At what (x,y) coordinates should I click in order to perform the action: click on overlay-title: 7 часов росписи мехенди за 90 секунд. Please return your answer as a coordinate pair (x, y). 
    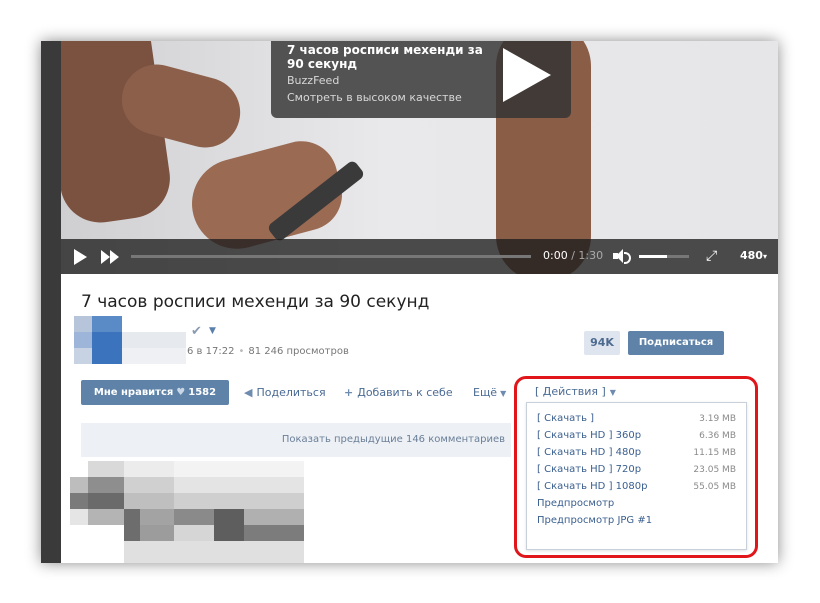
    Looking at the image, I should click on (387, 57).